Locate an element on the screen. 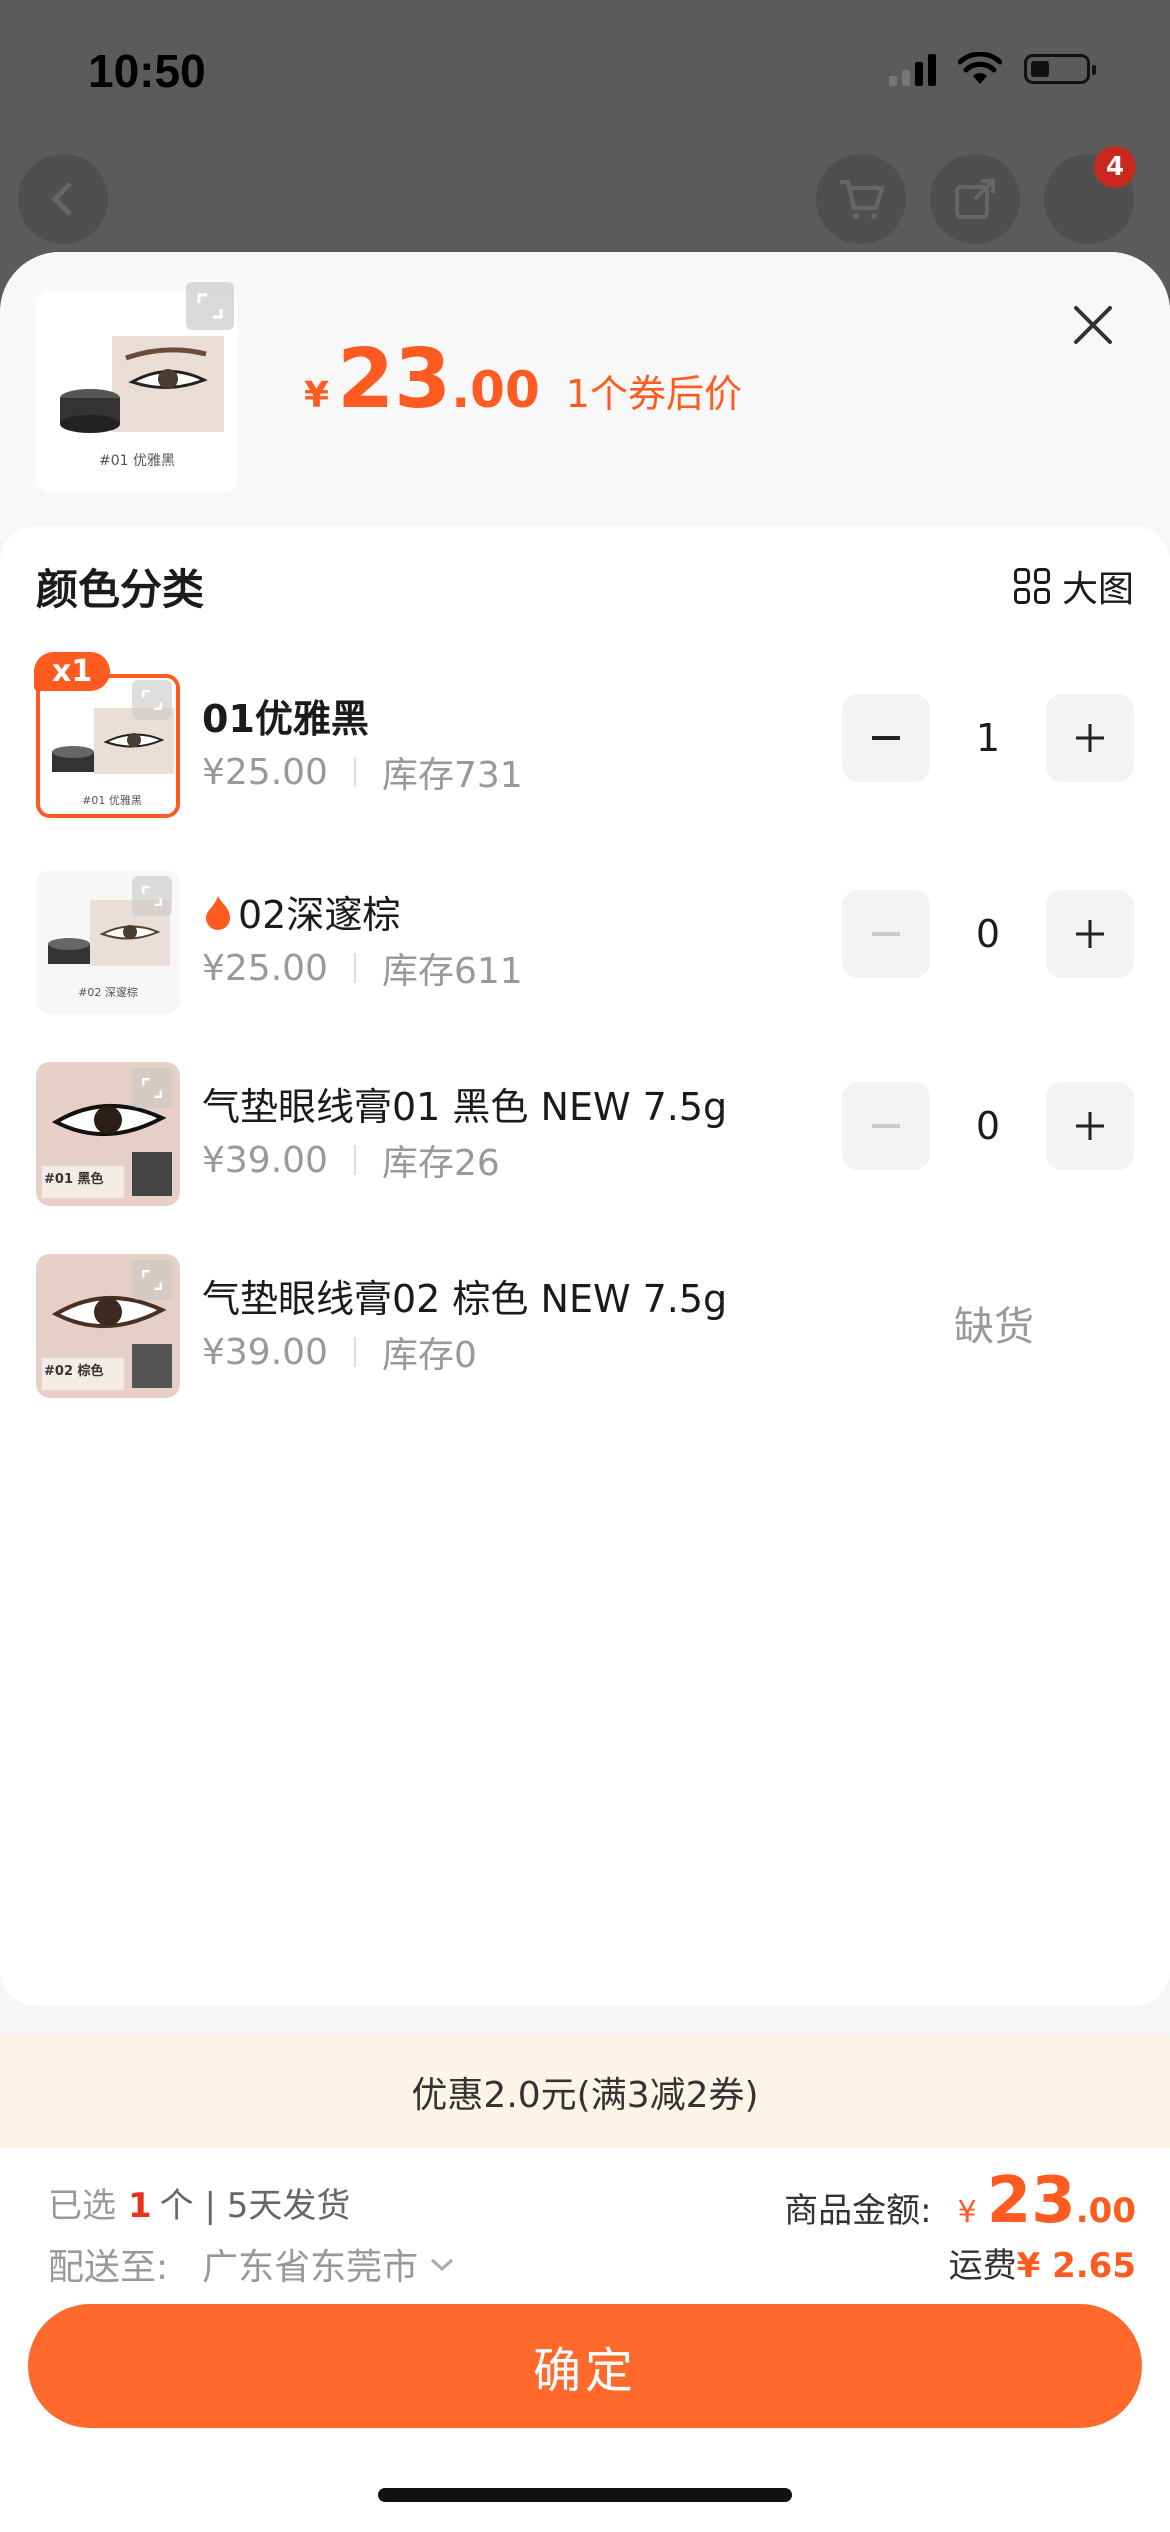 This screenshot has height=2532, width=1170. big-image-label: 大图 is located at coordinates (1097, 589).